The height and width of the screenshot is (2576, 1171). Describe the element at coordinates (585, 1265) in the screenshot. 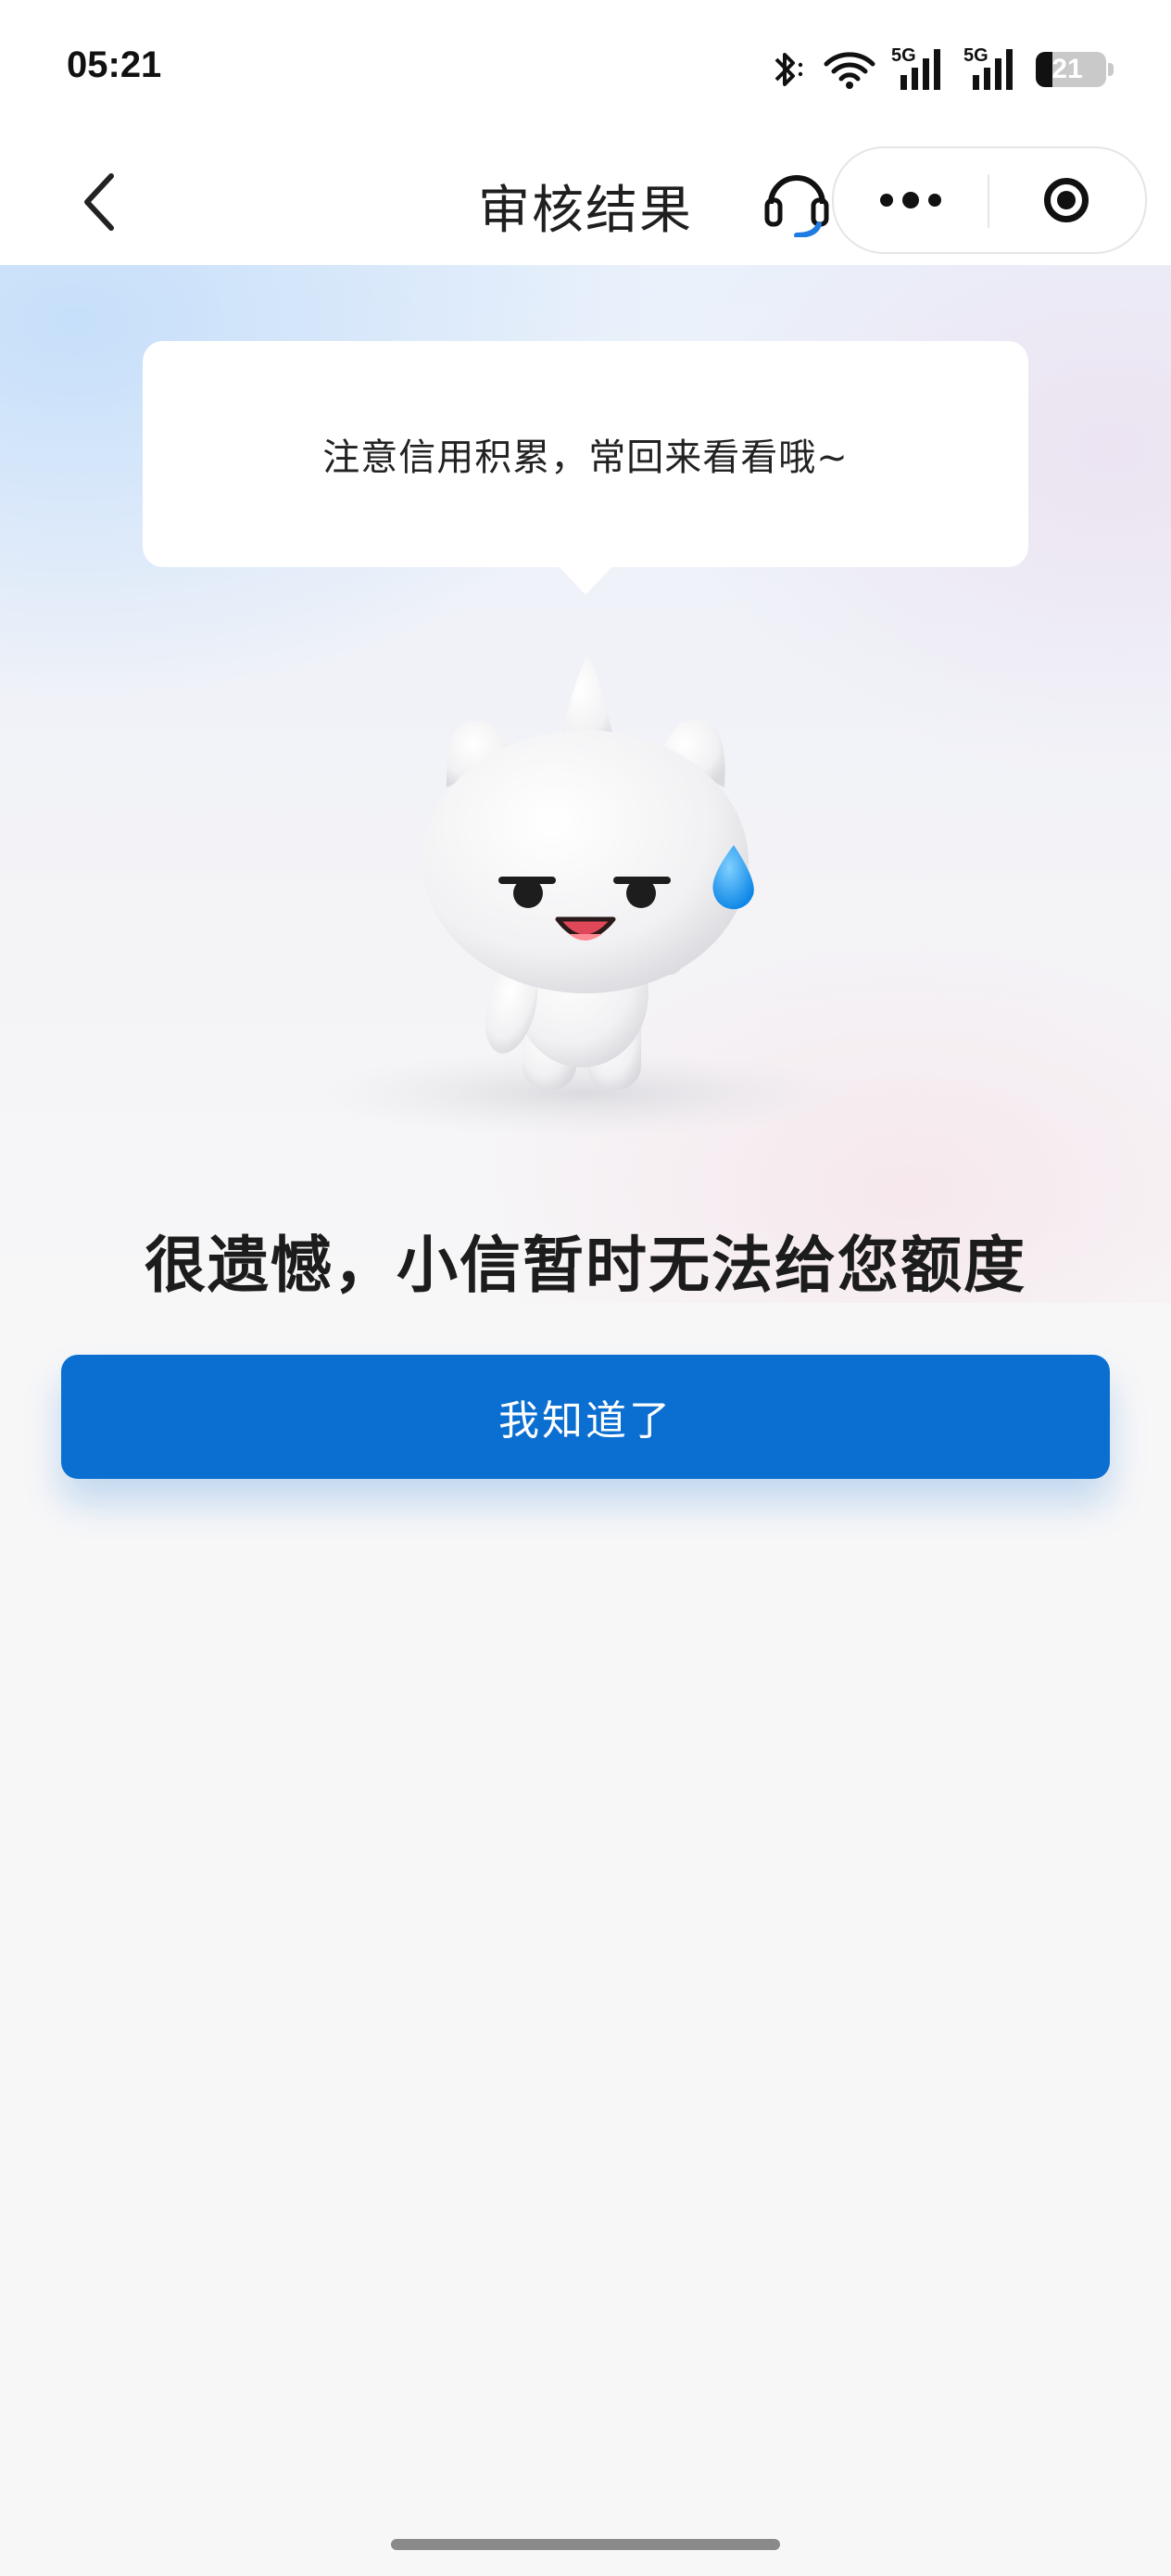

I see `result-title: 很遗憾，小信暂时无法给您额度` at that location.